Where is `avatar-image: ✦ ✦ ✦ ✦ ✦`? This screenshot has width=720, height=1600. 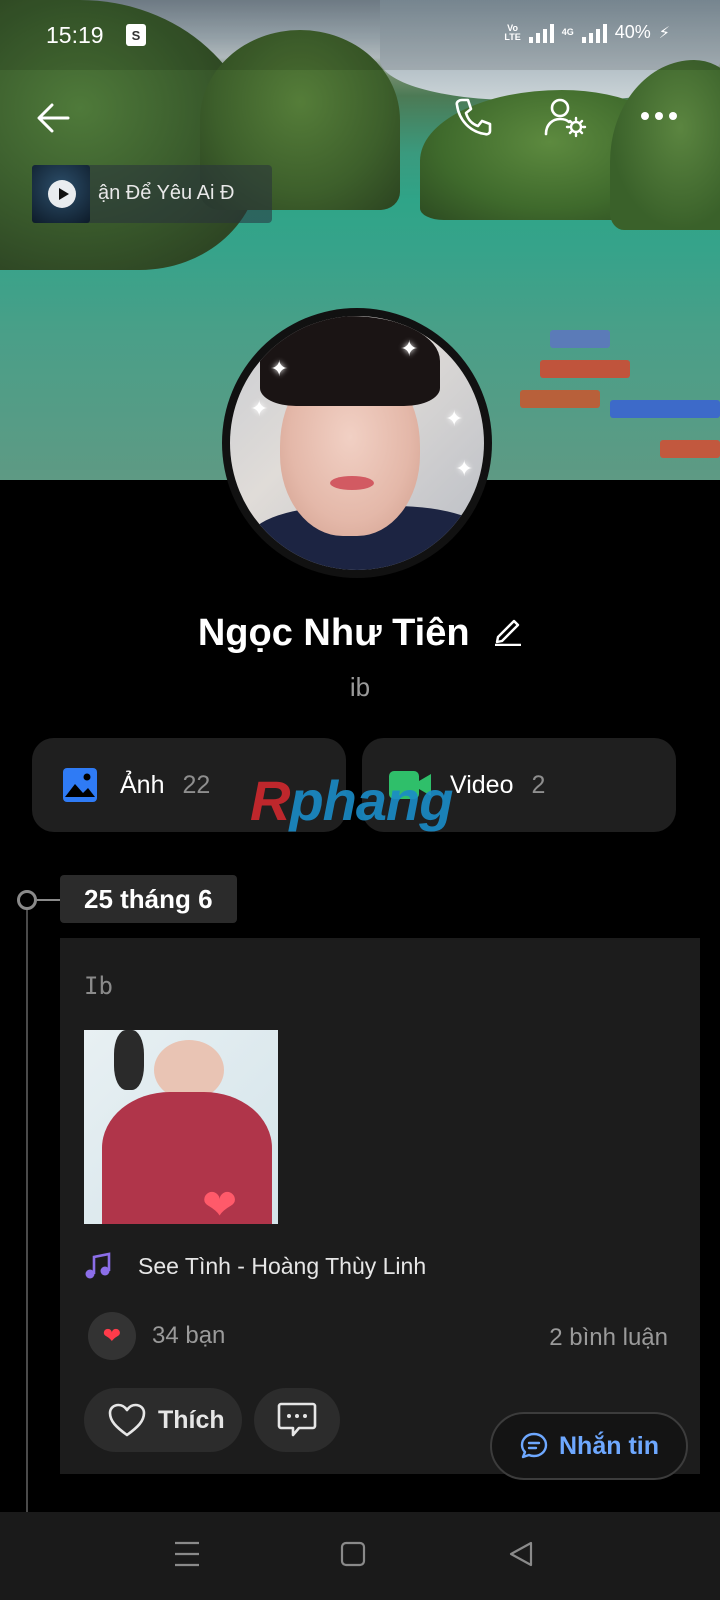
avatar-image: ✦ ✦ ✦ ✦ ✦ is located at coordinates (357, 443).